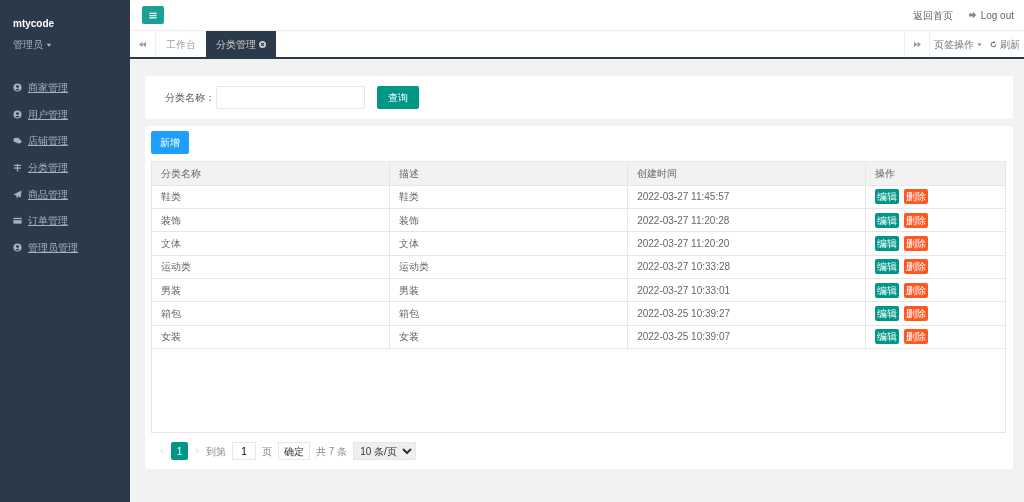  Describe the element at coordinates (993, 44) in the screenshot. I see `refresh-icon` at that location.